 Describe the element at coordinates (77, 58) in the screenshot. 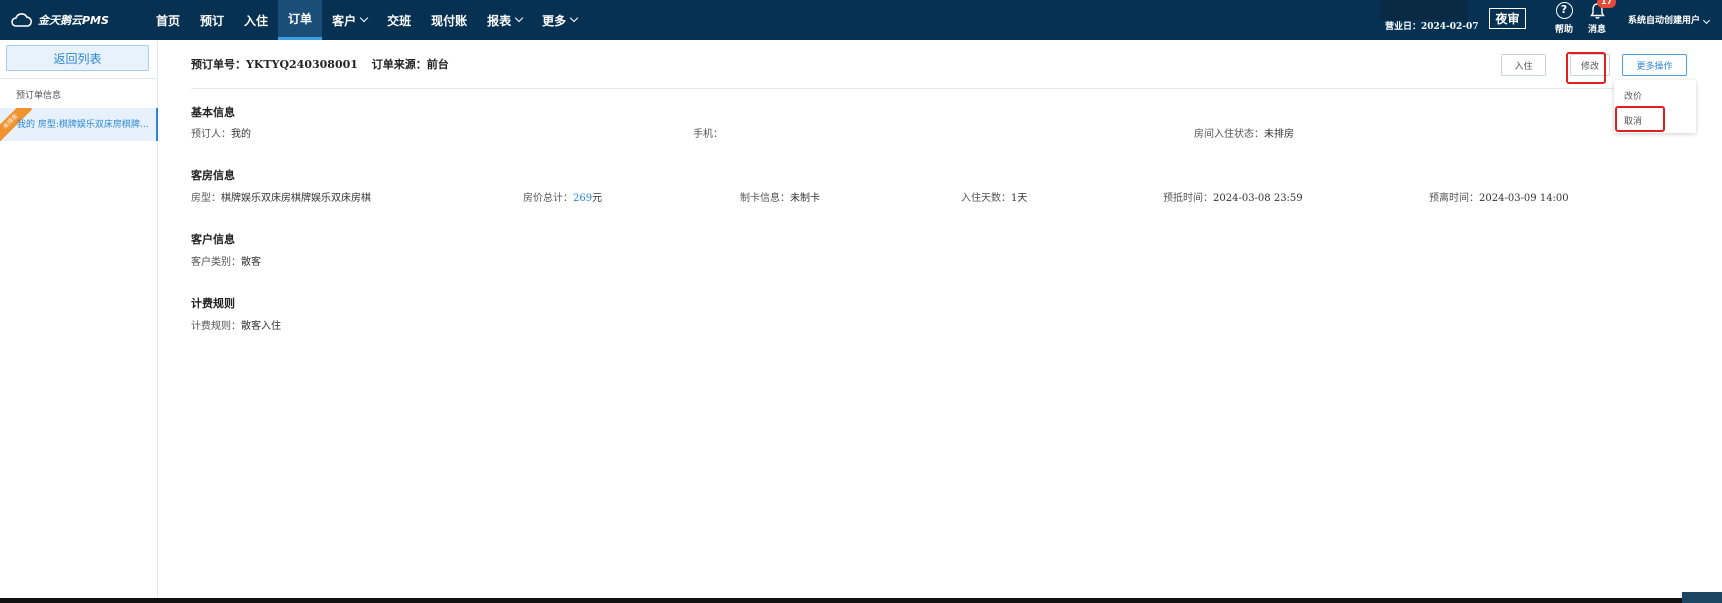

I see `back-to-list-button: 返回列表` at that location.